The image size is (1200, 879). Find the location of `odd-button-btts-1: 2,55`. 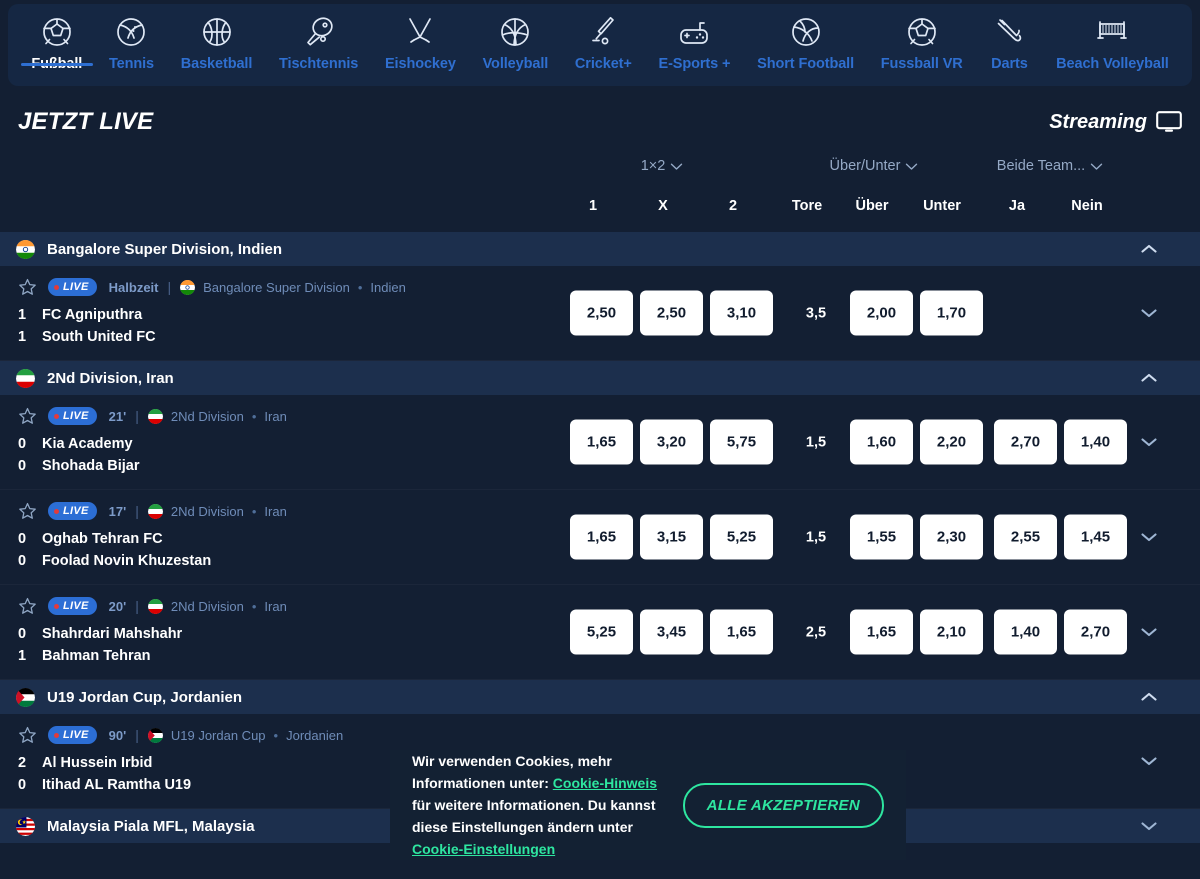

odd-button-btts-1: 2,55 is located at coordinates (1025, 537).